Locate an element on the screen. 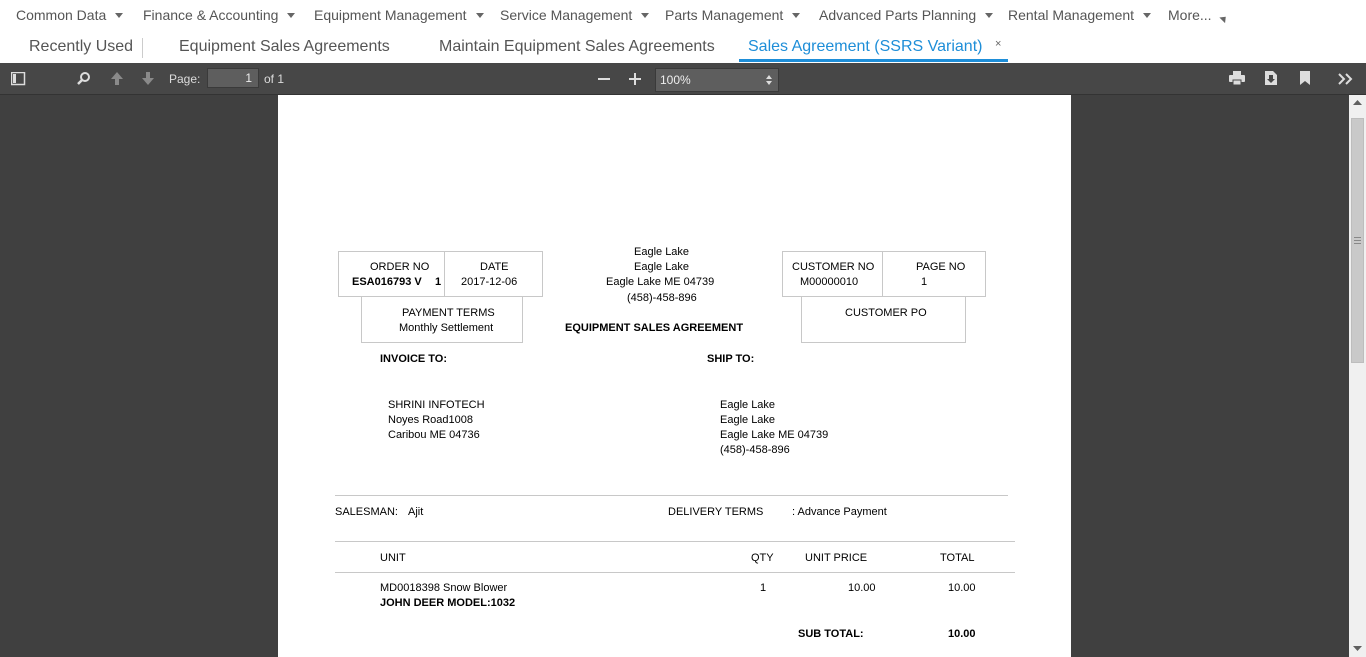 The image size is (1366, 657). tab-recently-used: Recently Used is located at coordinates (81, 47).